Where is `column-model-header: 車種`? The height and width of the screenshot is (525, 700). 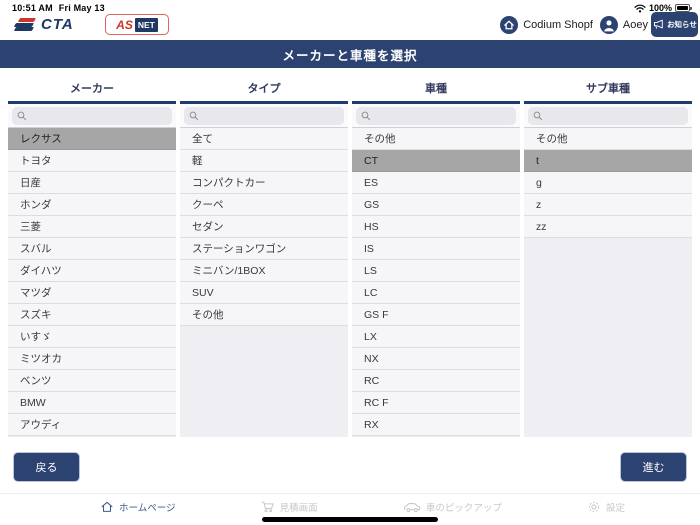
column-model-header: 車種 is located at coordinates (436, 89).